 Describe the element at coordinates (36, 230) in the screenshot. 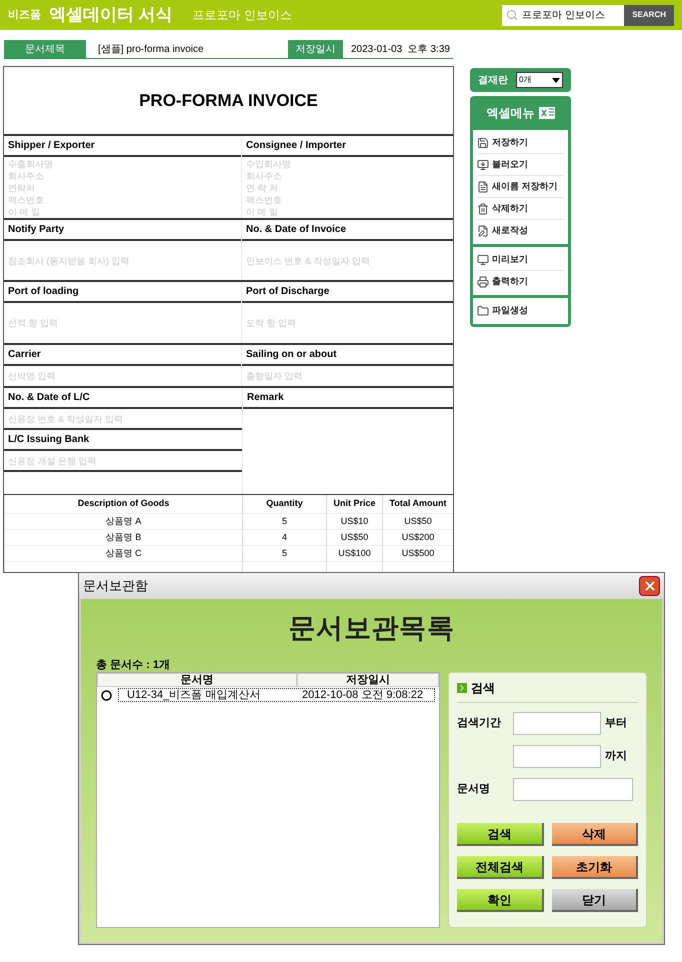

I see `field-label: Notify Party` at that location.